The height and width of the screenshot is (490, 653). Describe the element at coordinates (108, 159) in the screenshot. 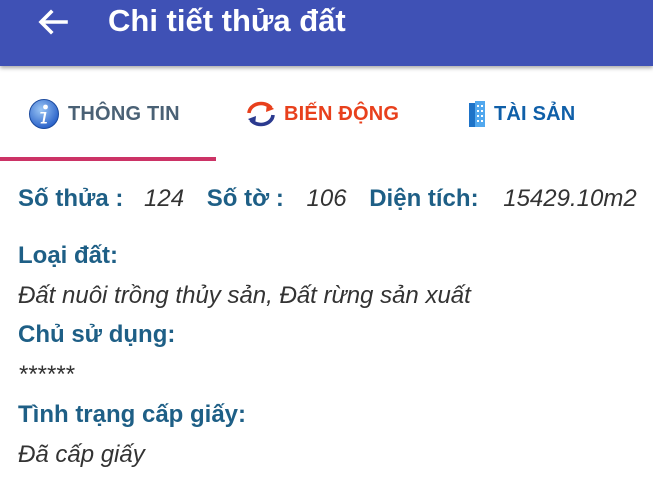

I see `active-tab-indicator` at that location.